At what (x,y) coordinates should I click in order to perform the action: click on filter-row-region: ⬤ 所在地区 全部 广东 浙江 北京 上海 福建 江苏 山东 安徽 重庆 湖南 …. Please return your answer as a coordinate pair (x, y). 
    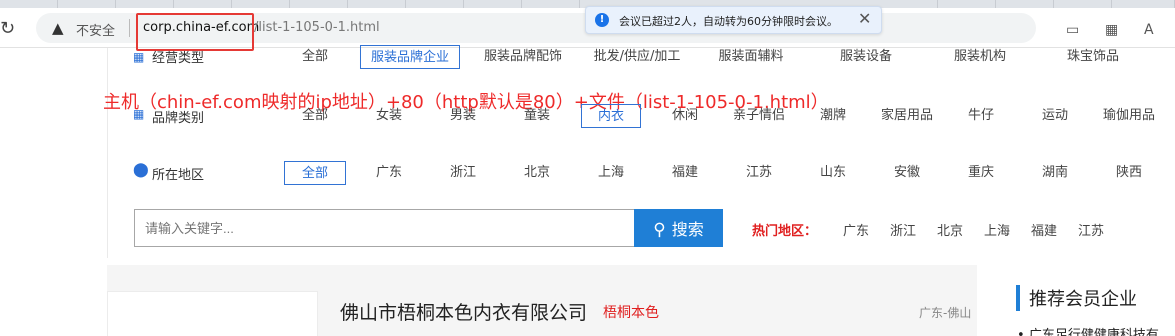
    Looking at the image, I should click on (587, 172).